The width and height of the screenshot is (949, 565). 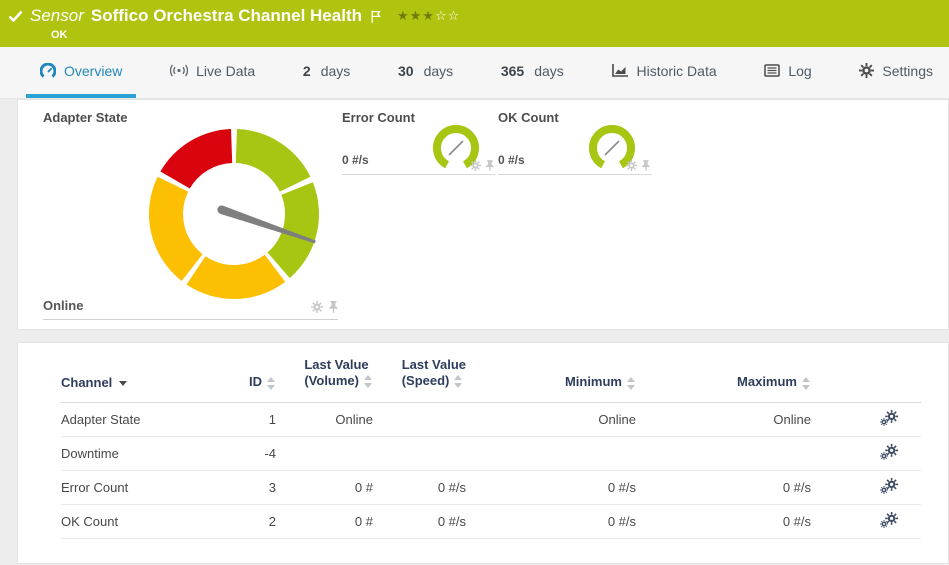 I want to click on column-header-last-value-speed: Last Value (Speed), so click(x=419, y=380).